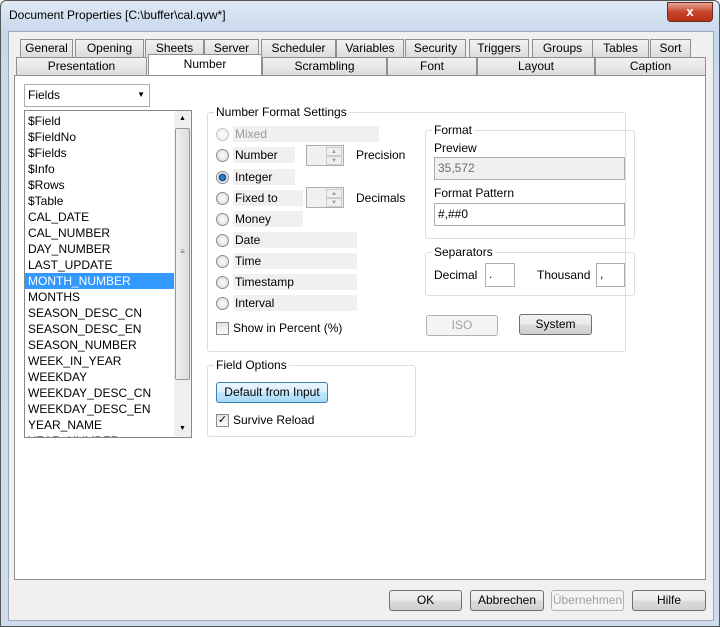 Image resolution: width=720 pixels, height=627 pixels. I want to click on decimals-spinner: ▲ ▼, so click(325, 197).